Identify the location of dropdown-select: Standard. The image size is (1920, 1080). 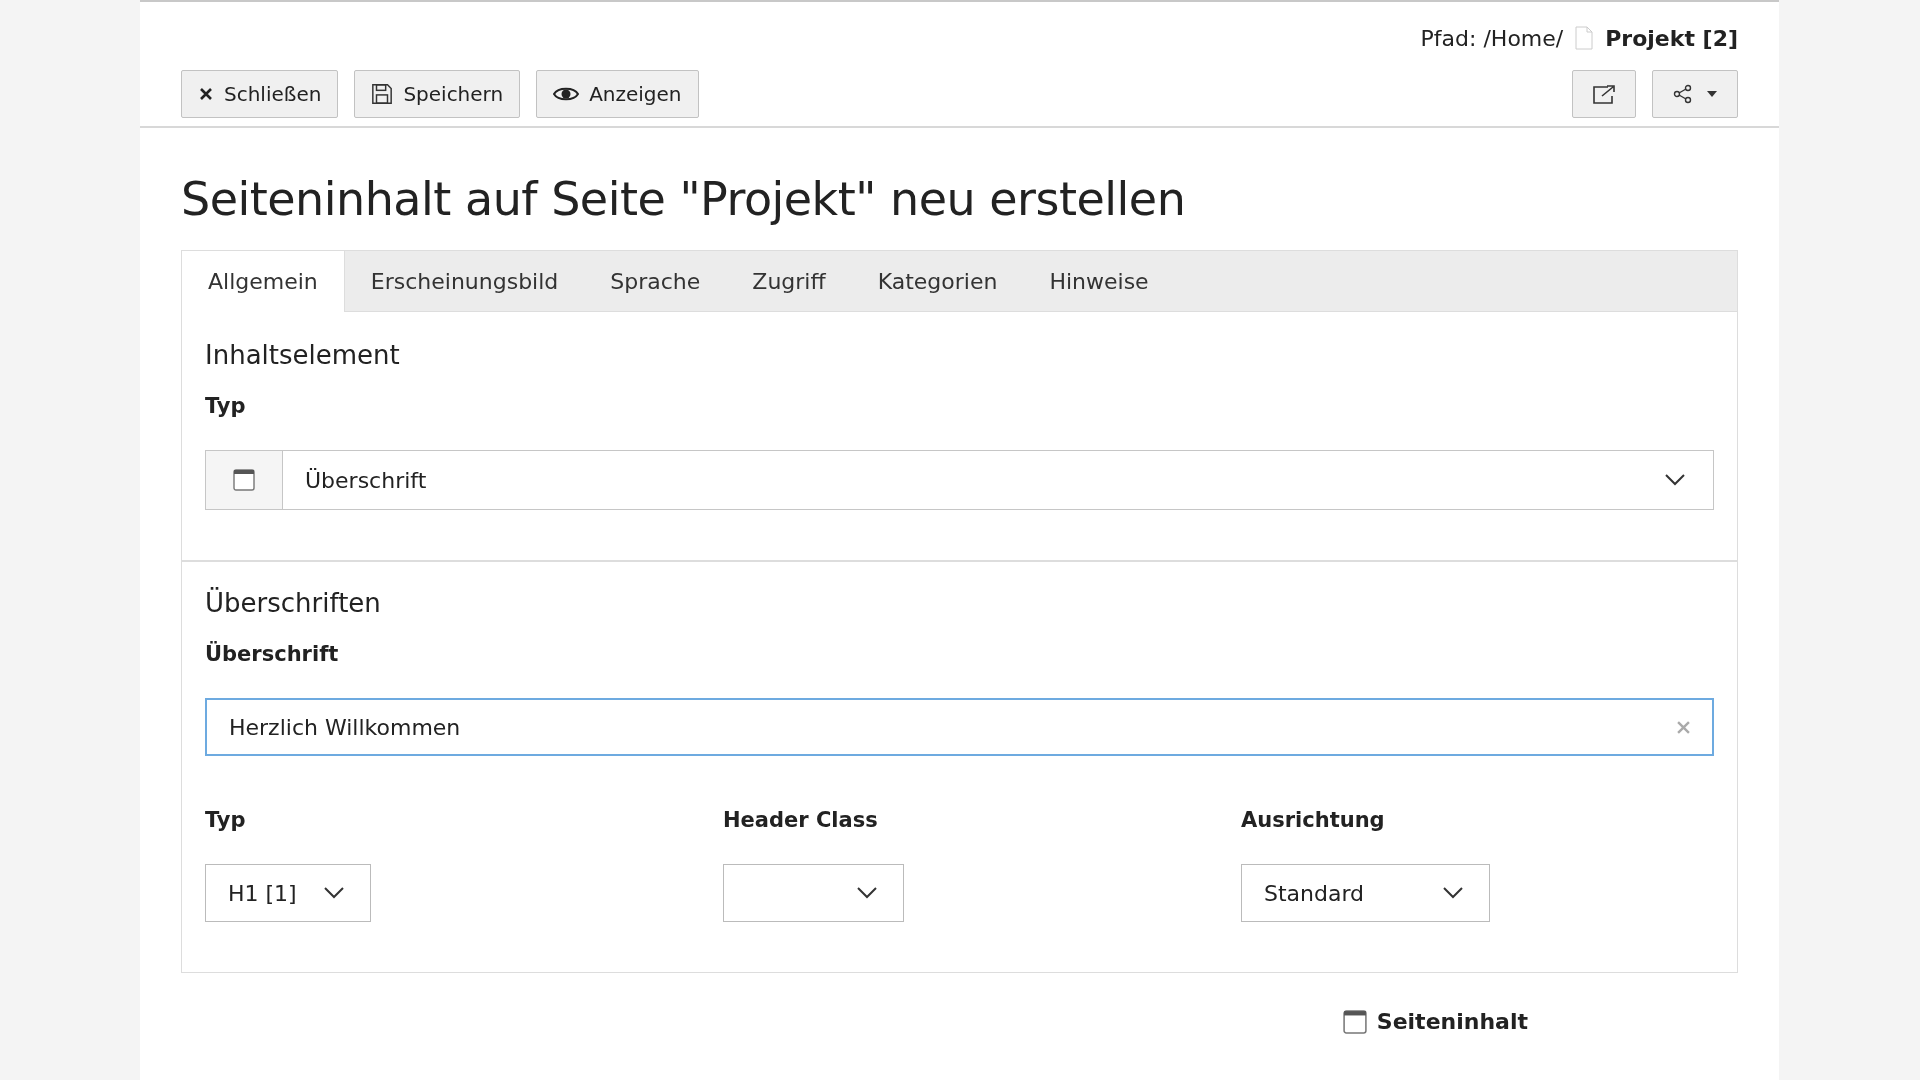
(1365, 893).